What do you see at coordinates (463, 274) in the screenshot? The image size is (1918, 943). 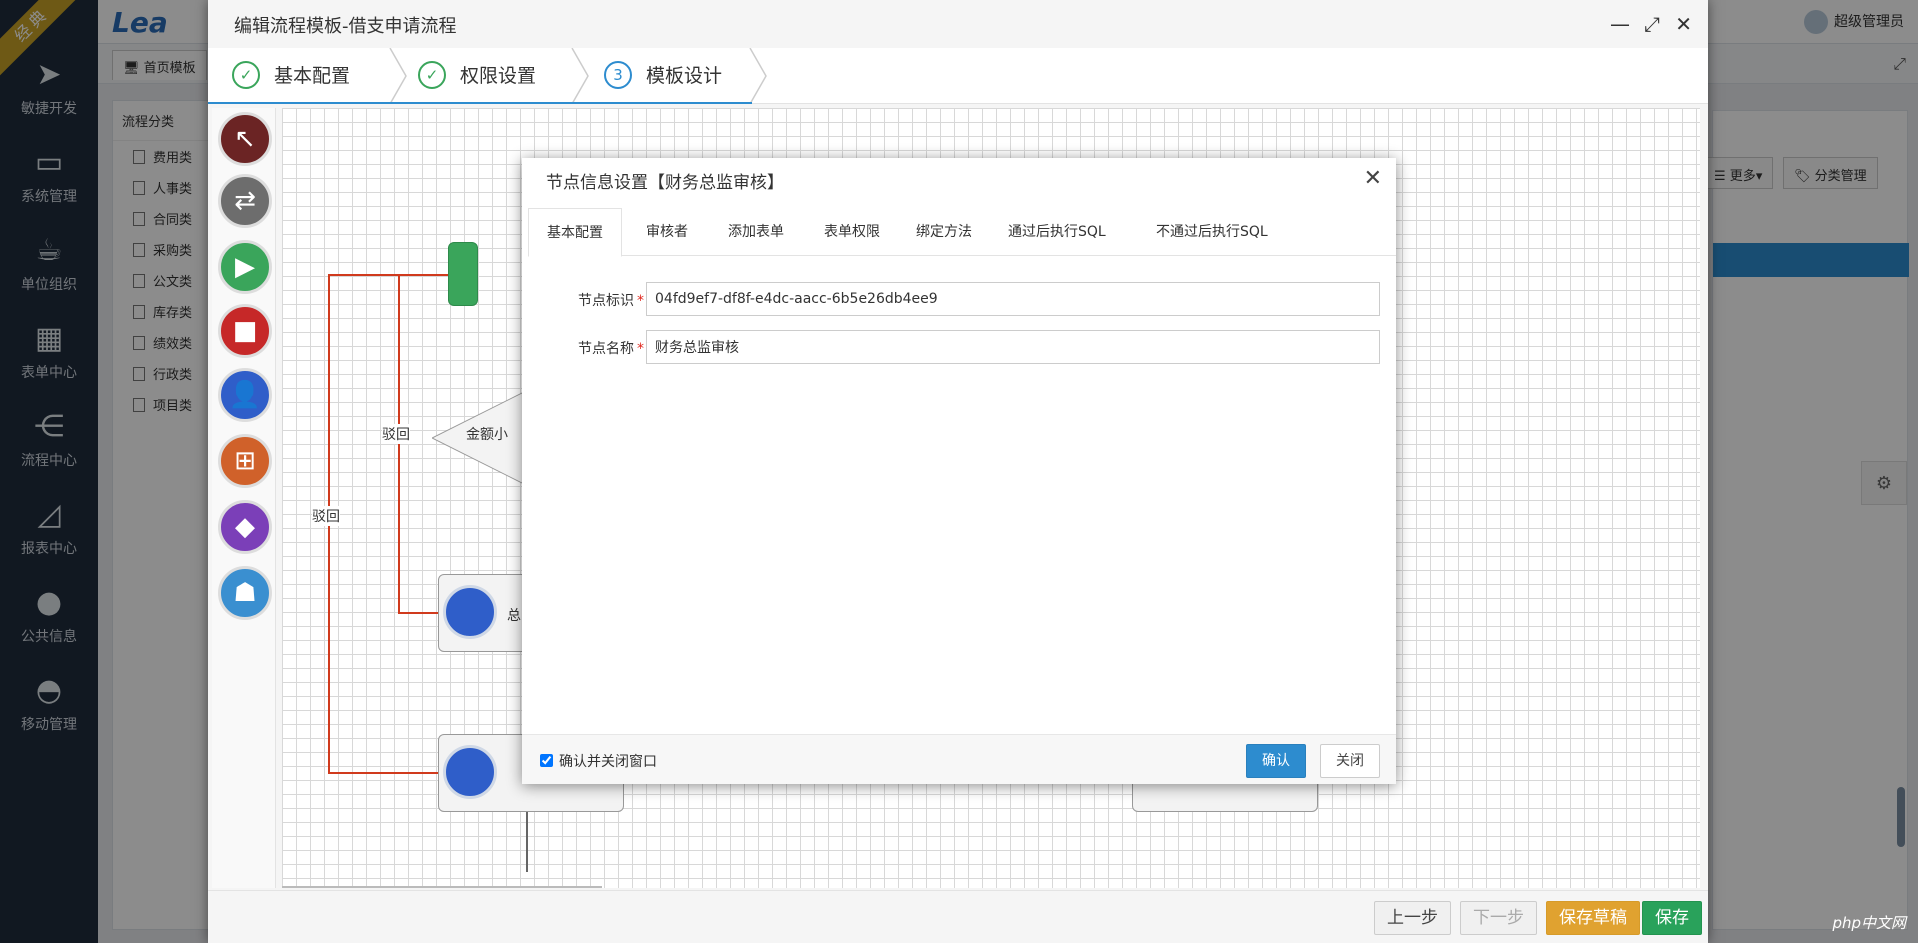 I see `start-node` at bounding box center [463, 274].